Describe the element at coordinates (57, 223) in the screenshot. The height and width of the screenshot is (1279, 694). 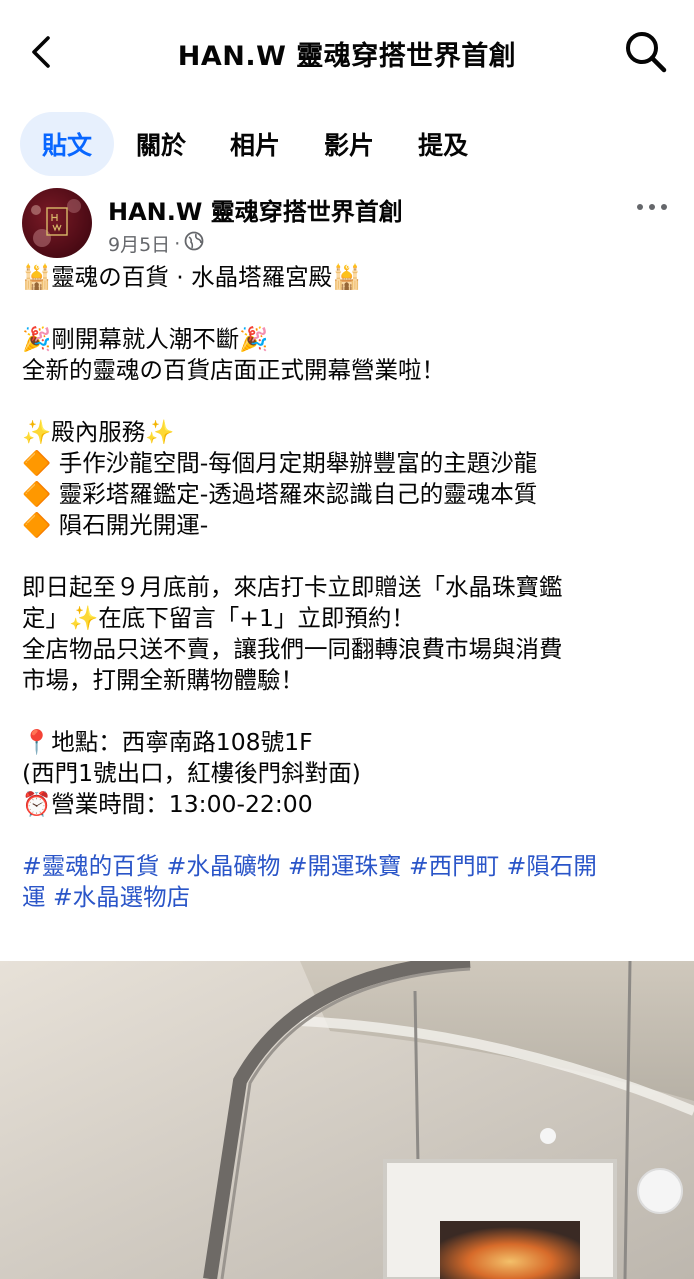
I see `avatar` at that location.